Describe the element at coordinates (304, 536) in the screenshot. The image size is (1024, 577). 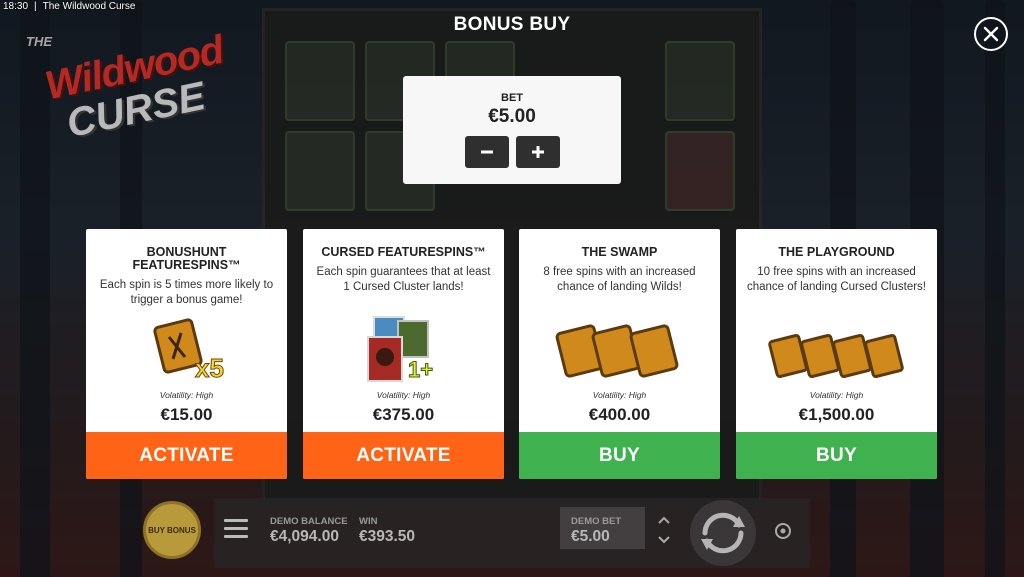
I see `demo-balance-value: €4,094.00` at that location.